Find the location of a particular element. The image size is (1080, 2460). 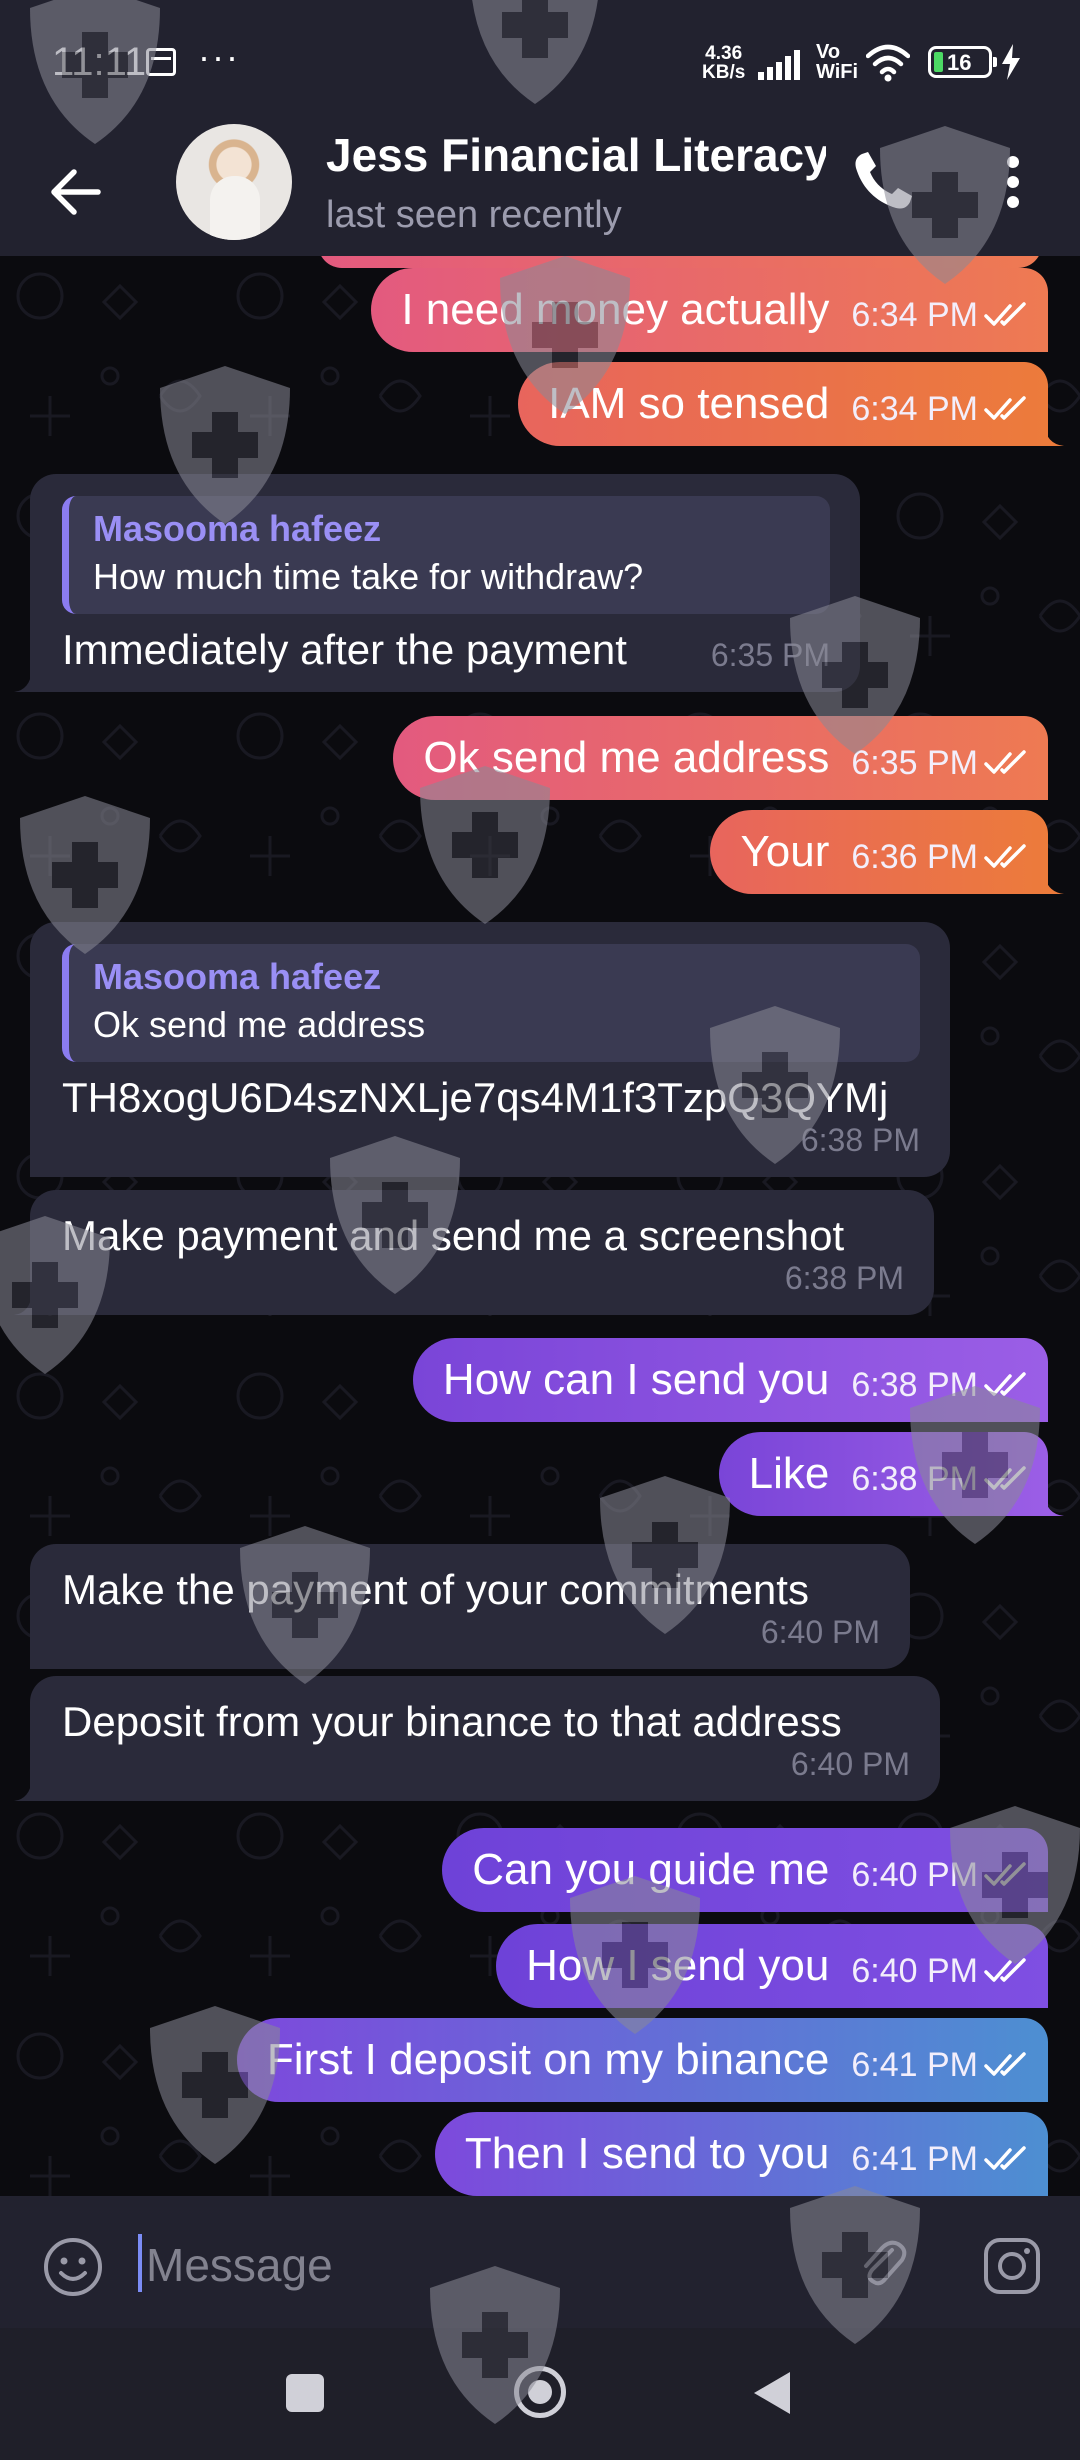

status-bar: 11:11 ··· 4.36 KB/s Vo WiFi 16 is located at coordinates (540, 64).